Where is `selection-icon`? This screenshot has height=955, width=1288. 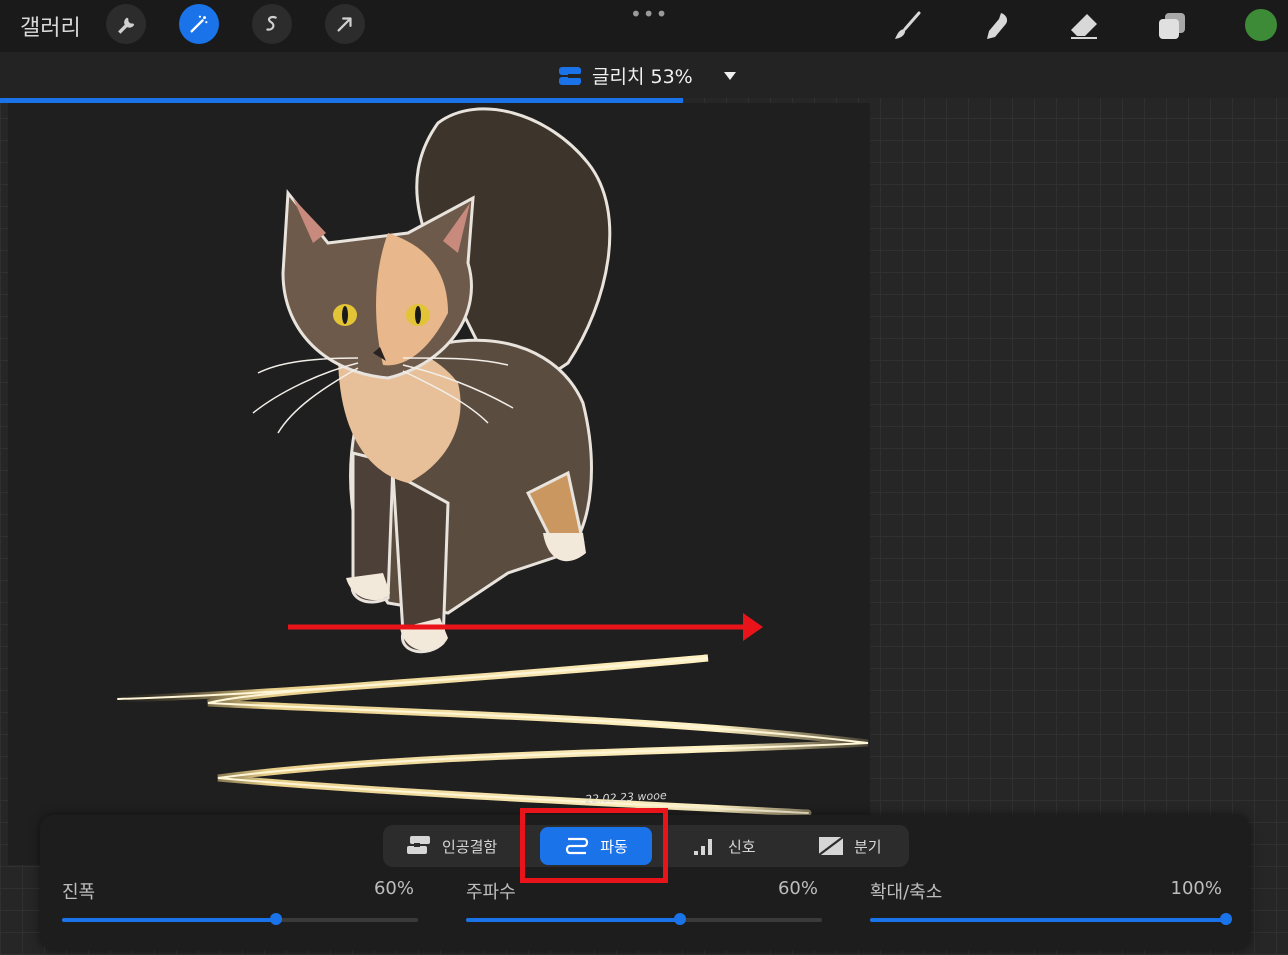 selection-icon is located at coordinates (272, 24).